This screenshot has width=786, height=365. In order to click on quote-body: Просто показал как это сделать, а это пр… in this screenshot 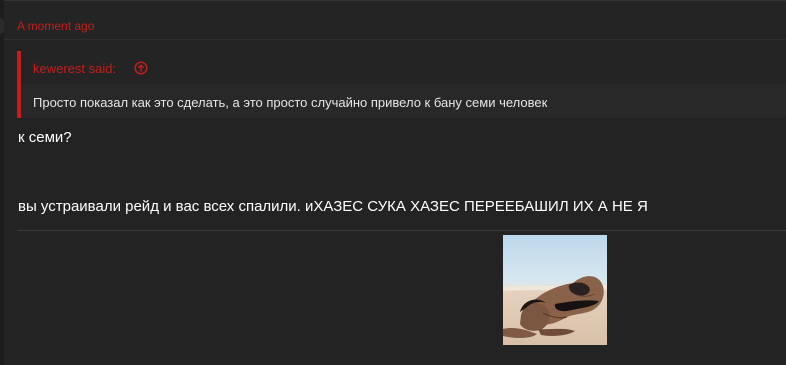, I will do `click(403, 101)`.